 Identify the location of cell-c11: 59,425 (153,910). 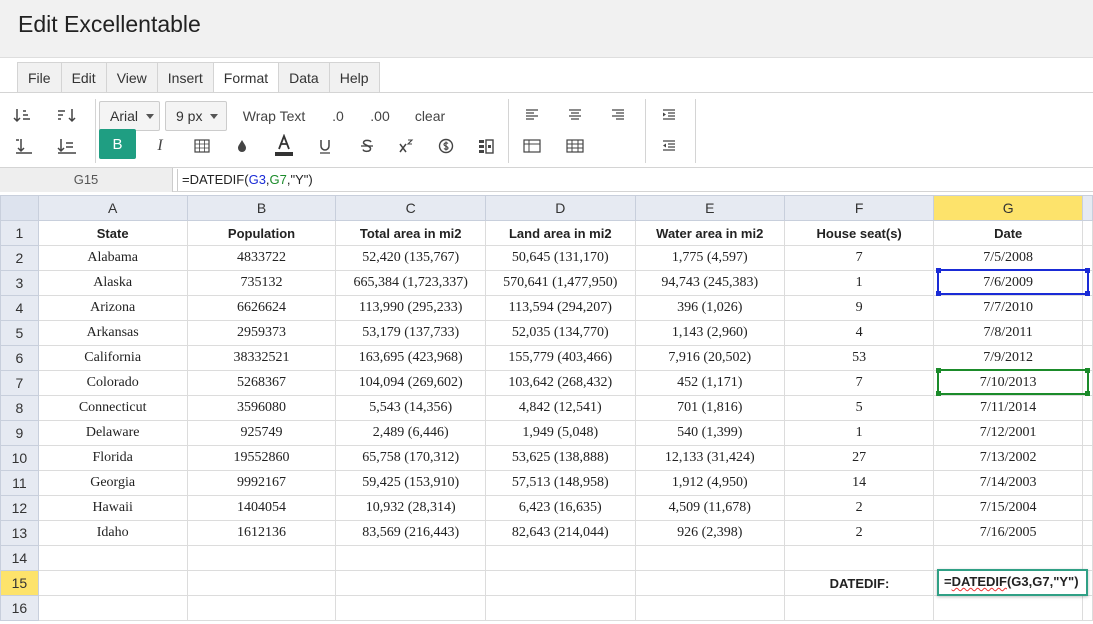
(410, 483).